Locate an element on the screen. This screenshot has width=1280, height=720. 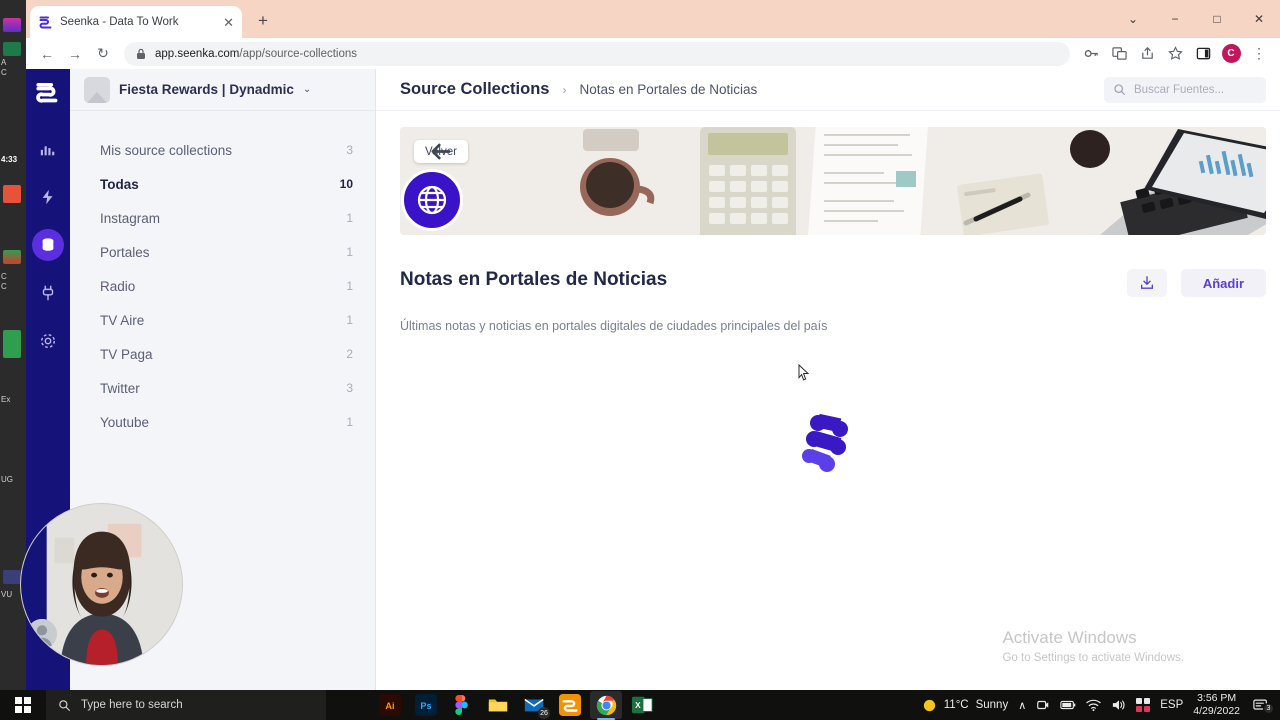
sidebar-item-label: Twitter is located at coordinates (120, 388).